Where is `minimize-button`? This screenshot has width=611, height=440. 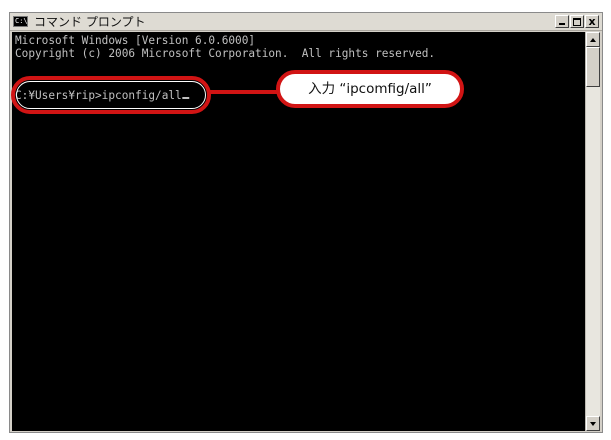
minimize-button is located at coordinates (562, 21).